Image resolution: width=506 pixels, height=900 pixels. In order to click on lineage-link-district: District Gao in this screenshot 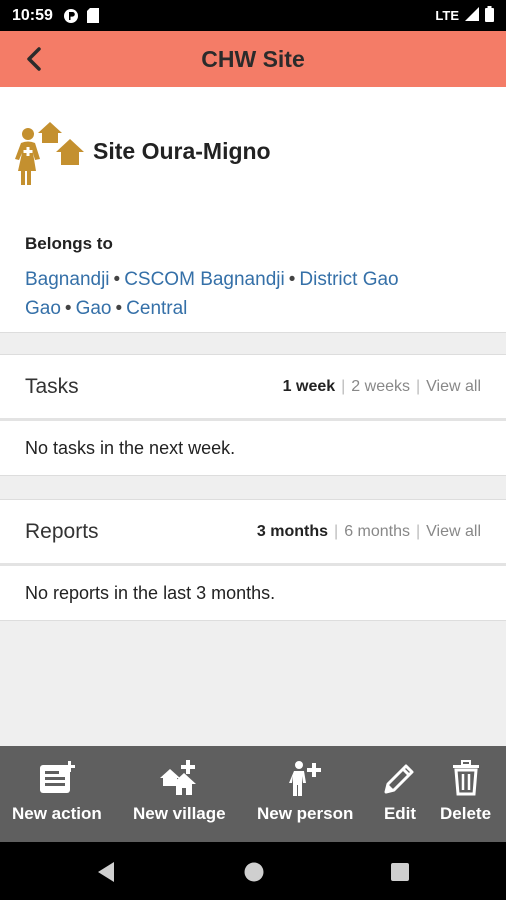, I will do `click(348, 279)`.